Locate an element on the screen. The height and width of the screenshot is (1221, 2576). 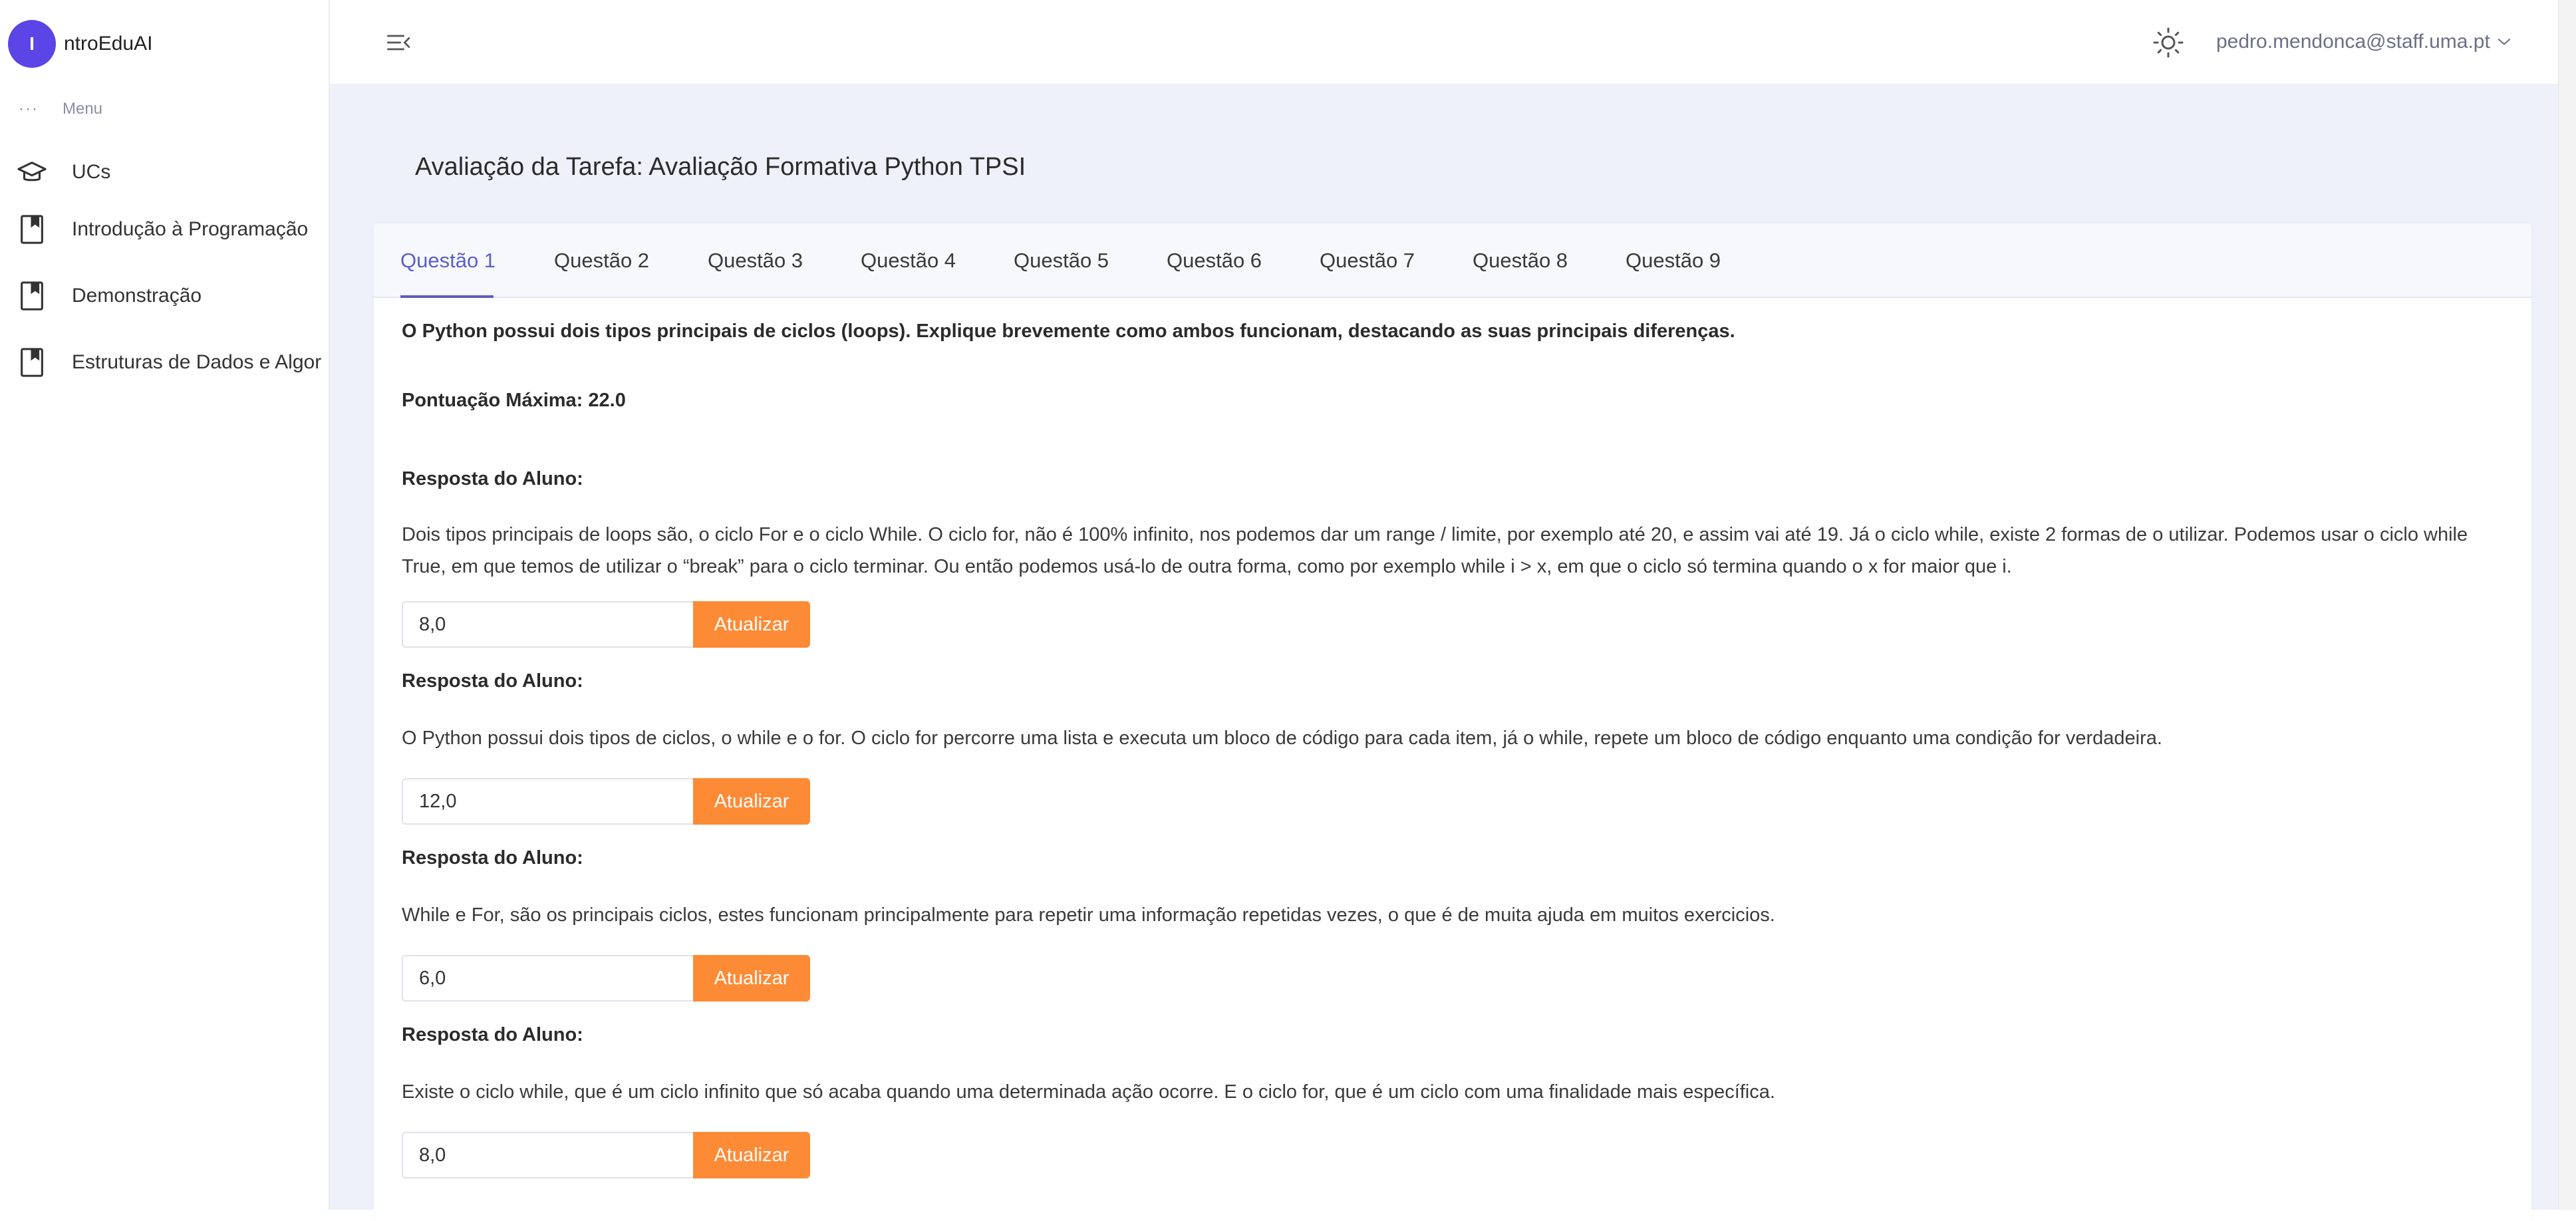
sidebar-item-label: Demonstração is located at coordinates (137, 296).